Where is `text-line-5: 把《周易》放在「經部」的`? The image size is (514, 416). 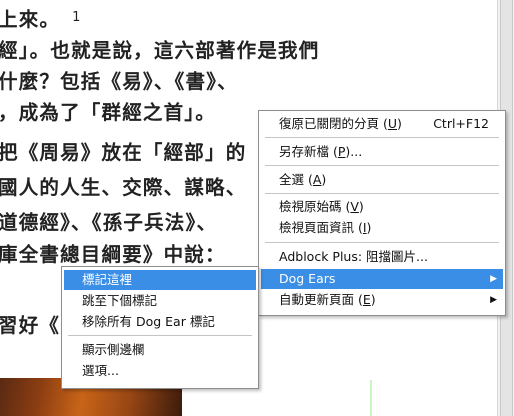
text-line-5: 把《周易》放在「經部」的 is located at coordinates (123, 152).